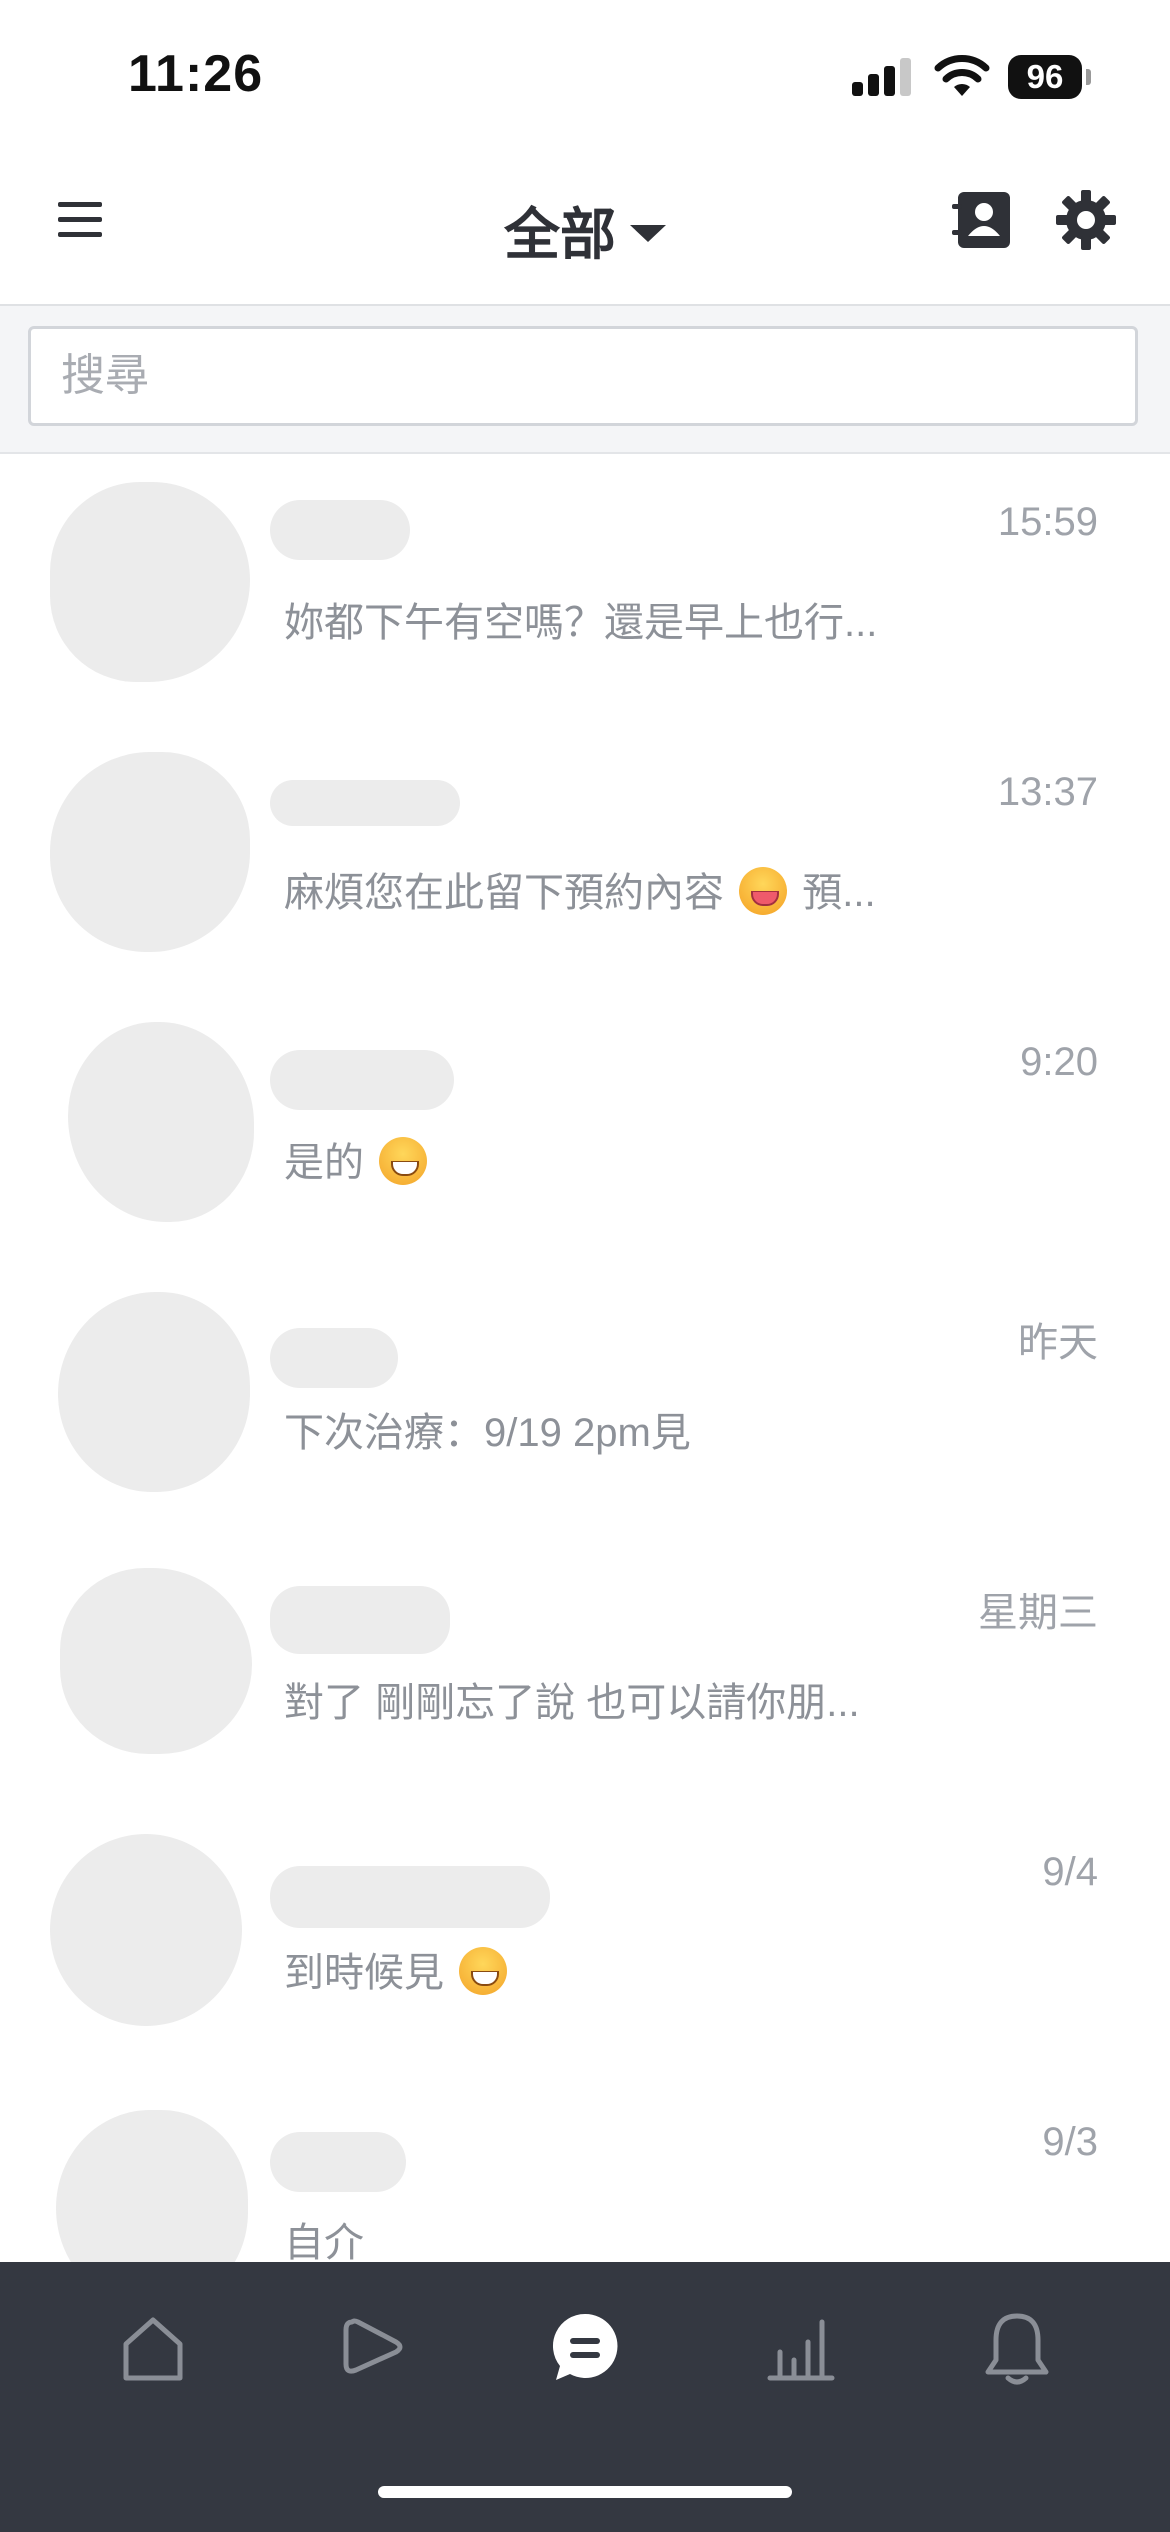 The width and height of the screenshot is (1170, 2532). I want to click on chat-preview: 是的, so click(357, 1159).